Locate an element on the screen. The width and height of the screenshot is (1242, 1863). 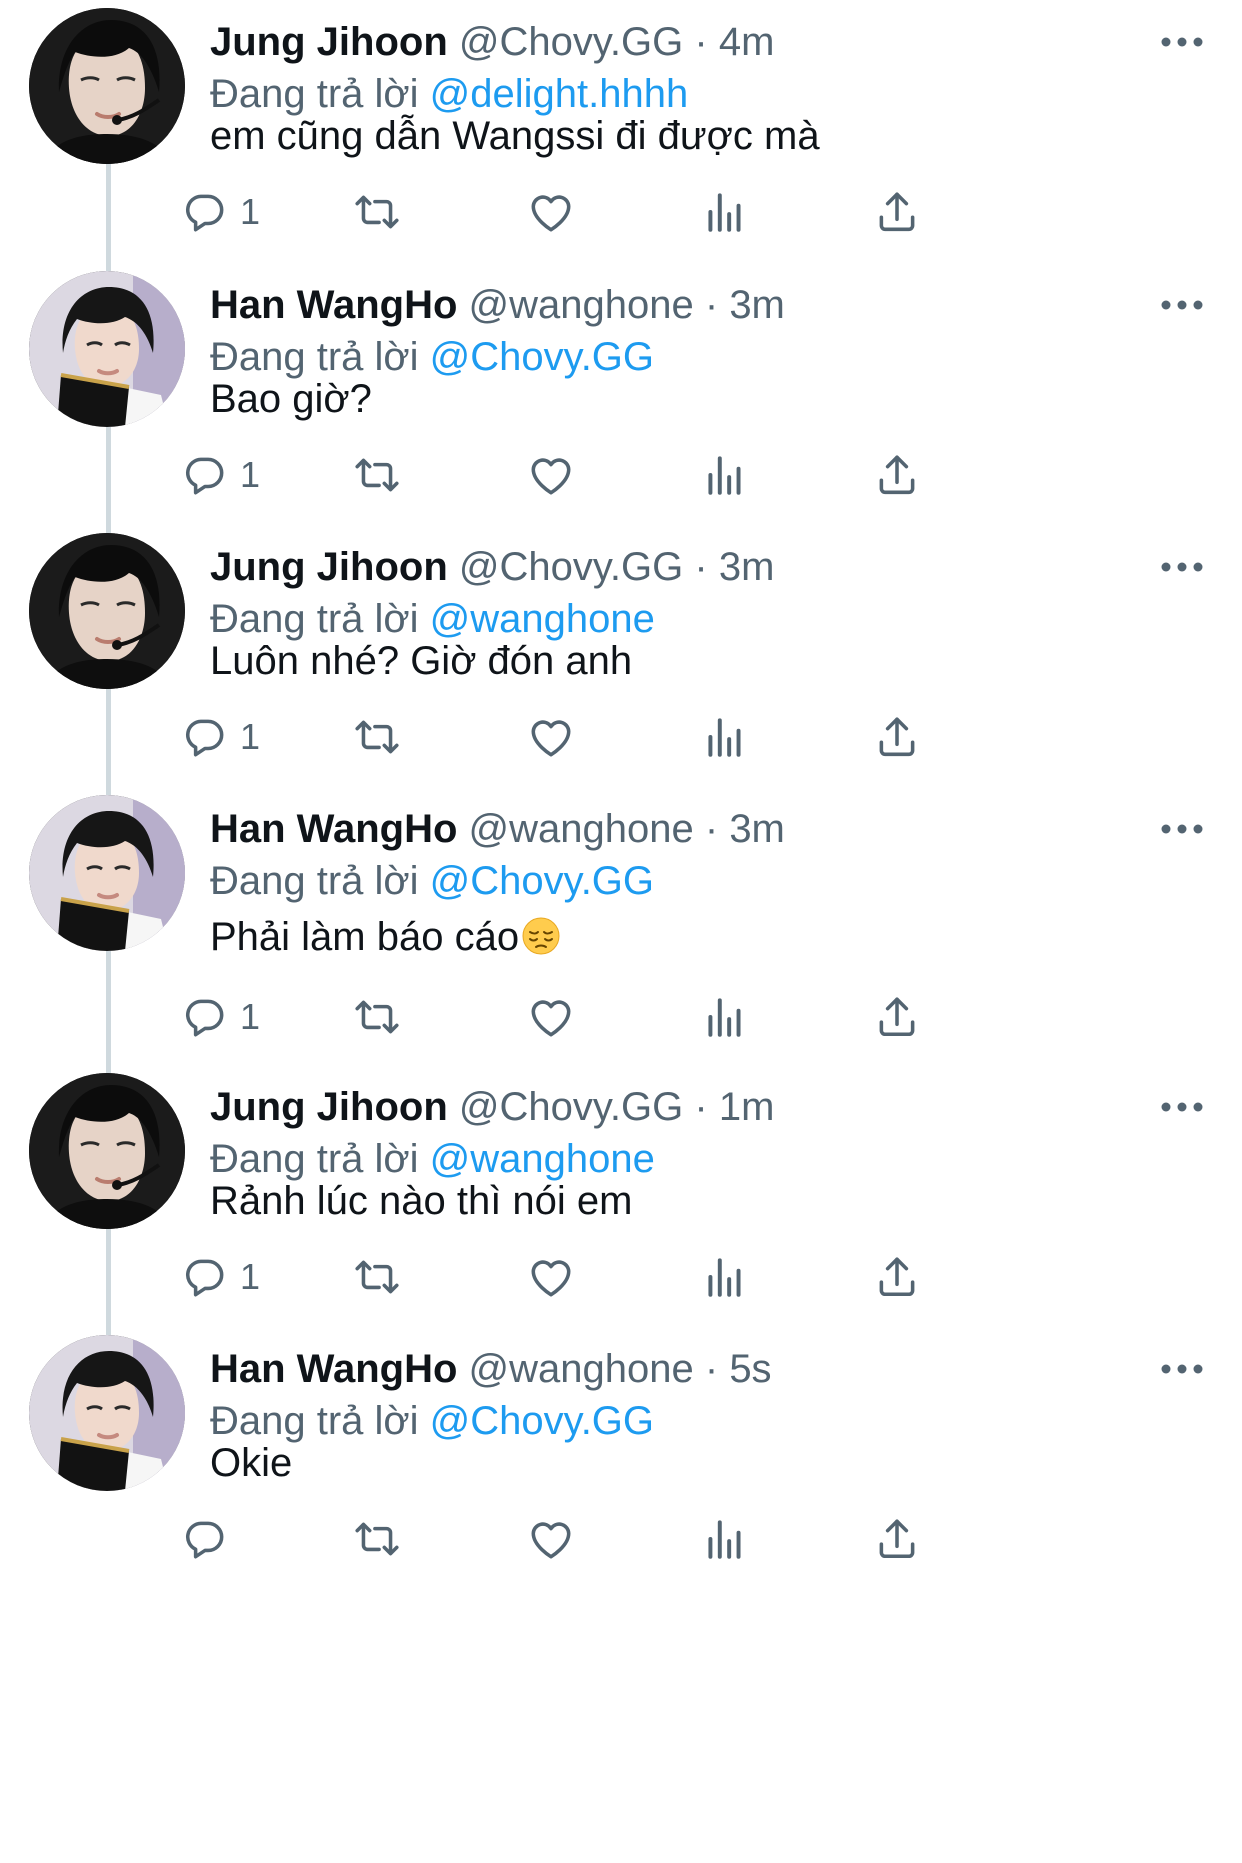
tweet-text-content: Luôn nhé? Giờ đón anh is located at coordinates (421, 661).